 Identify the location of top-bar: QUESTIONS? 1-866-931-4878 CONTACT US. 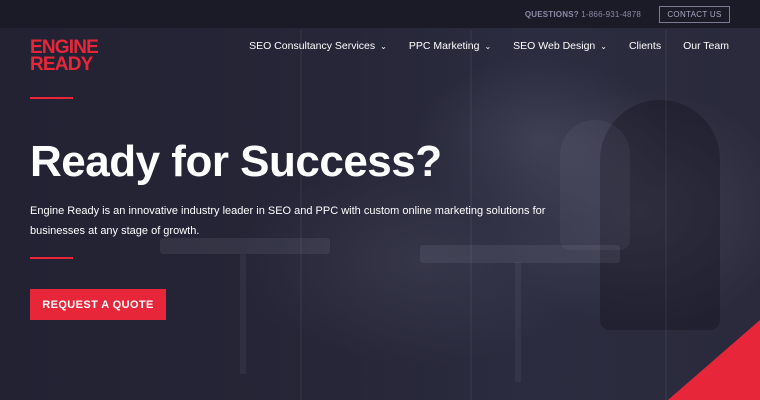
(380, 14).